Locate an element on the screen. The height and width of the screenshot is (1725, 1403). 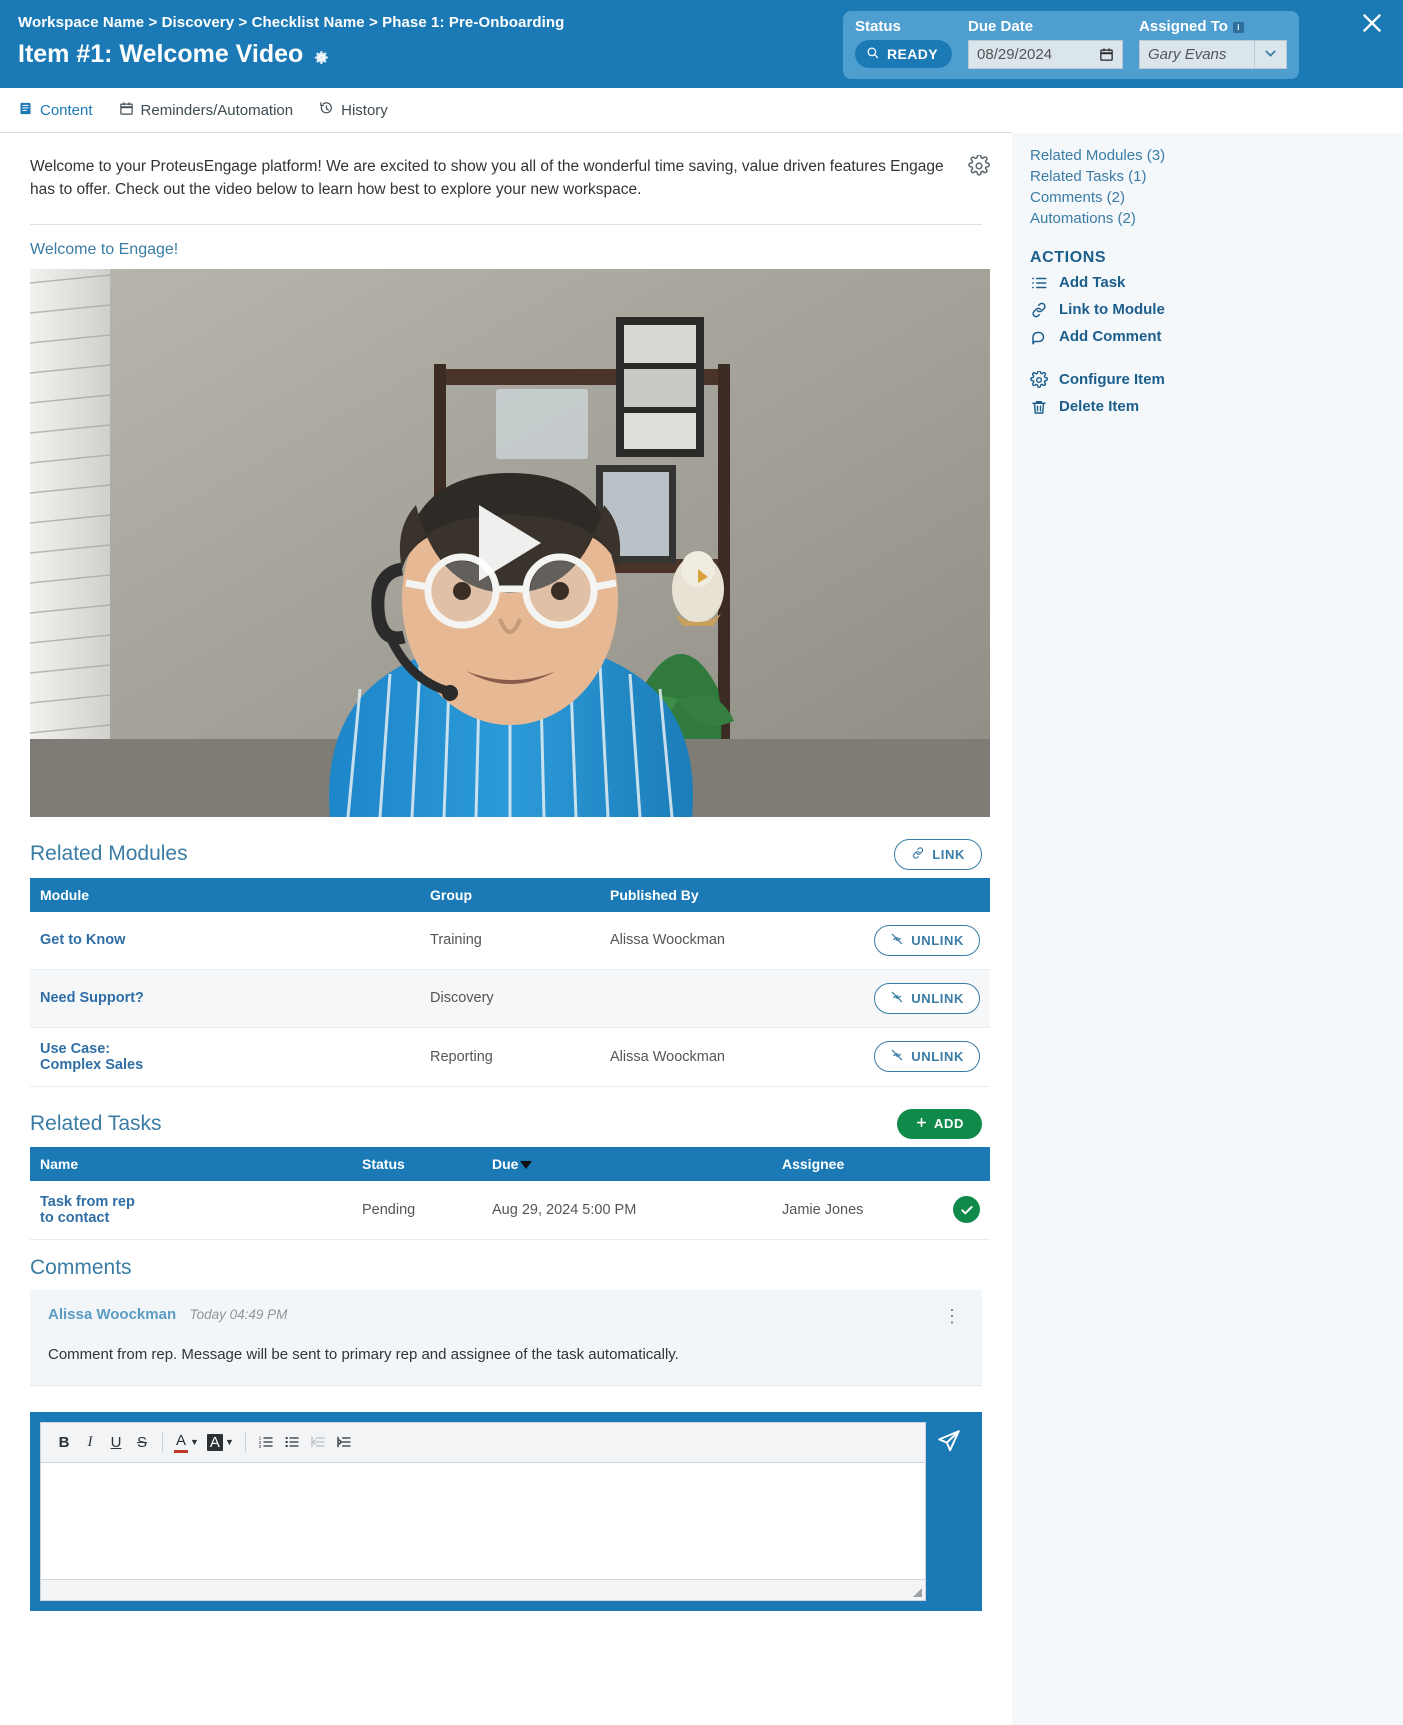
due-date-label: Due Date is located at coordinates (1001, 26).